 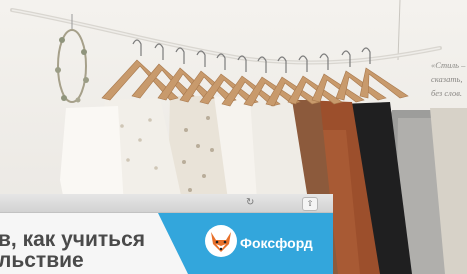 I want to click on quote-text: «Стиль – сказать, без слов., so click(x=449, y=79).